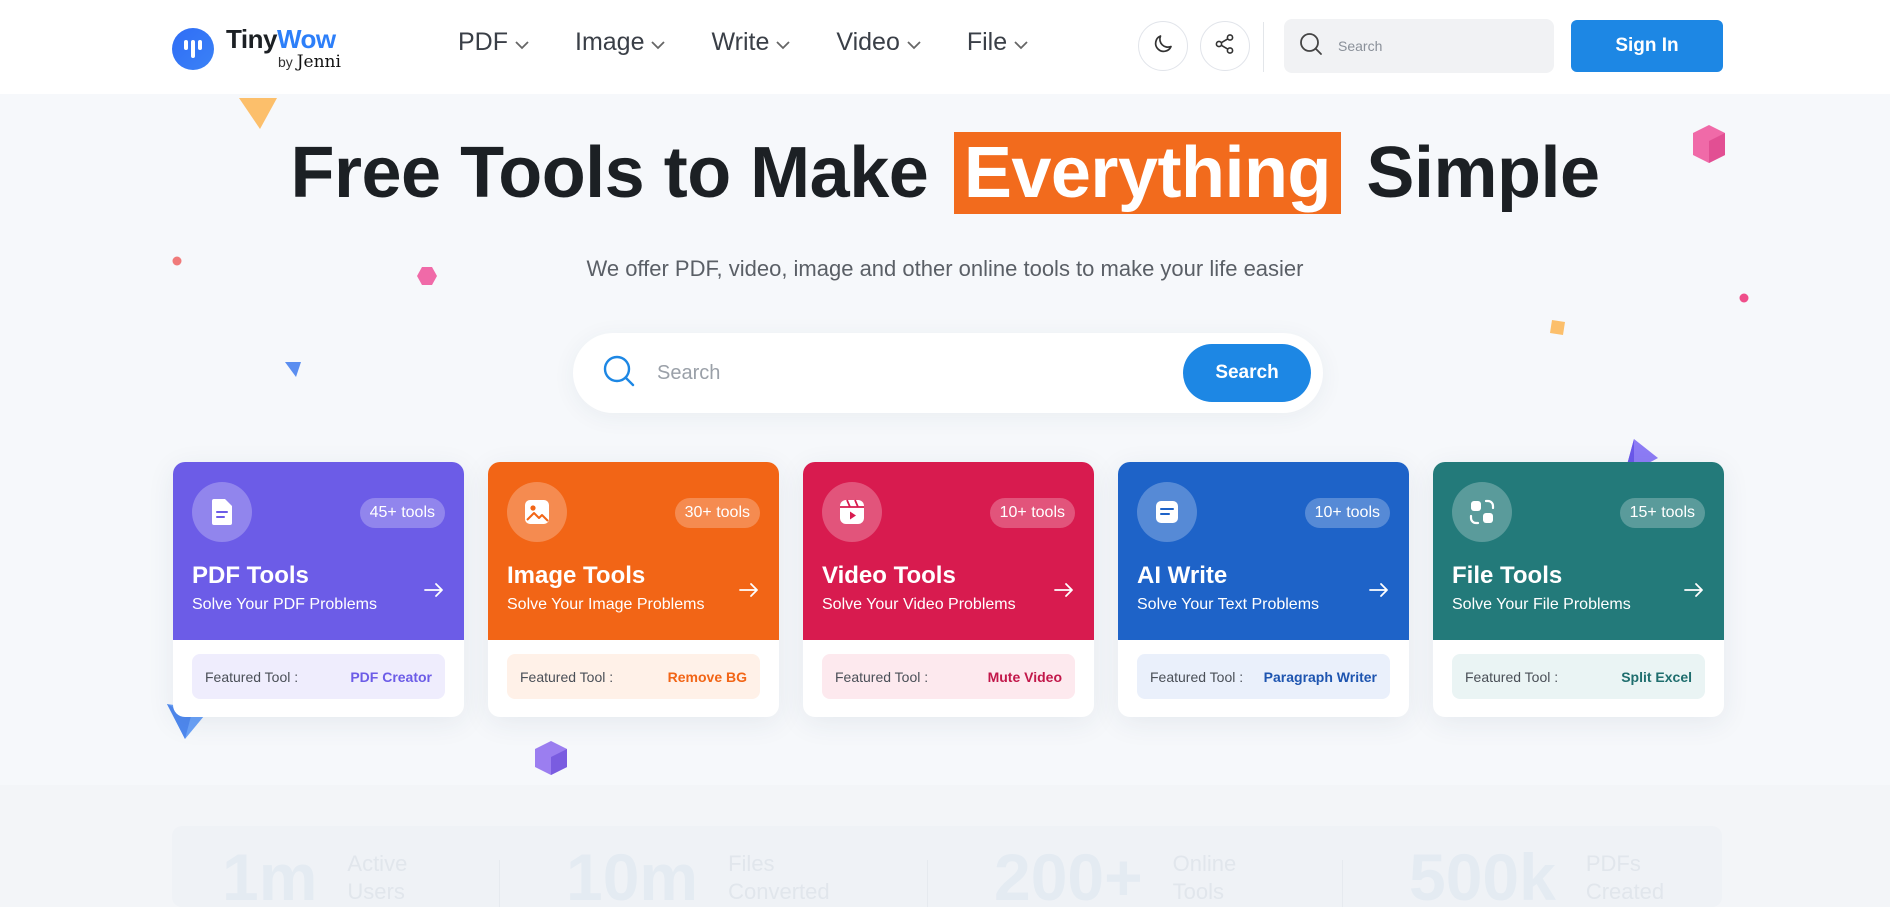 The width and height of the screenshot is (1890, 907). What do you see at coordinates (222, 512) in the screenshot?
I see `document-icon` at bounding box center [222, 512].